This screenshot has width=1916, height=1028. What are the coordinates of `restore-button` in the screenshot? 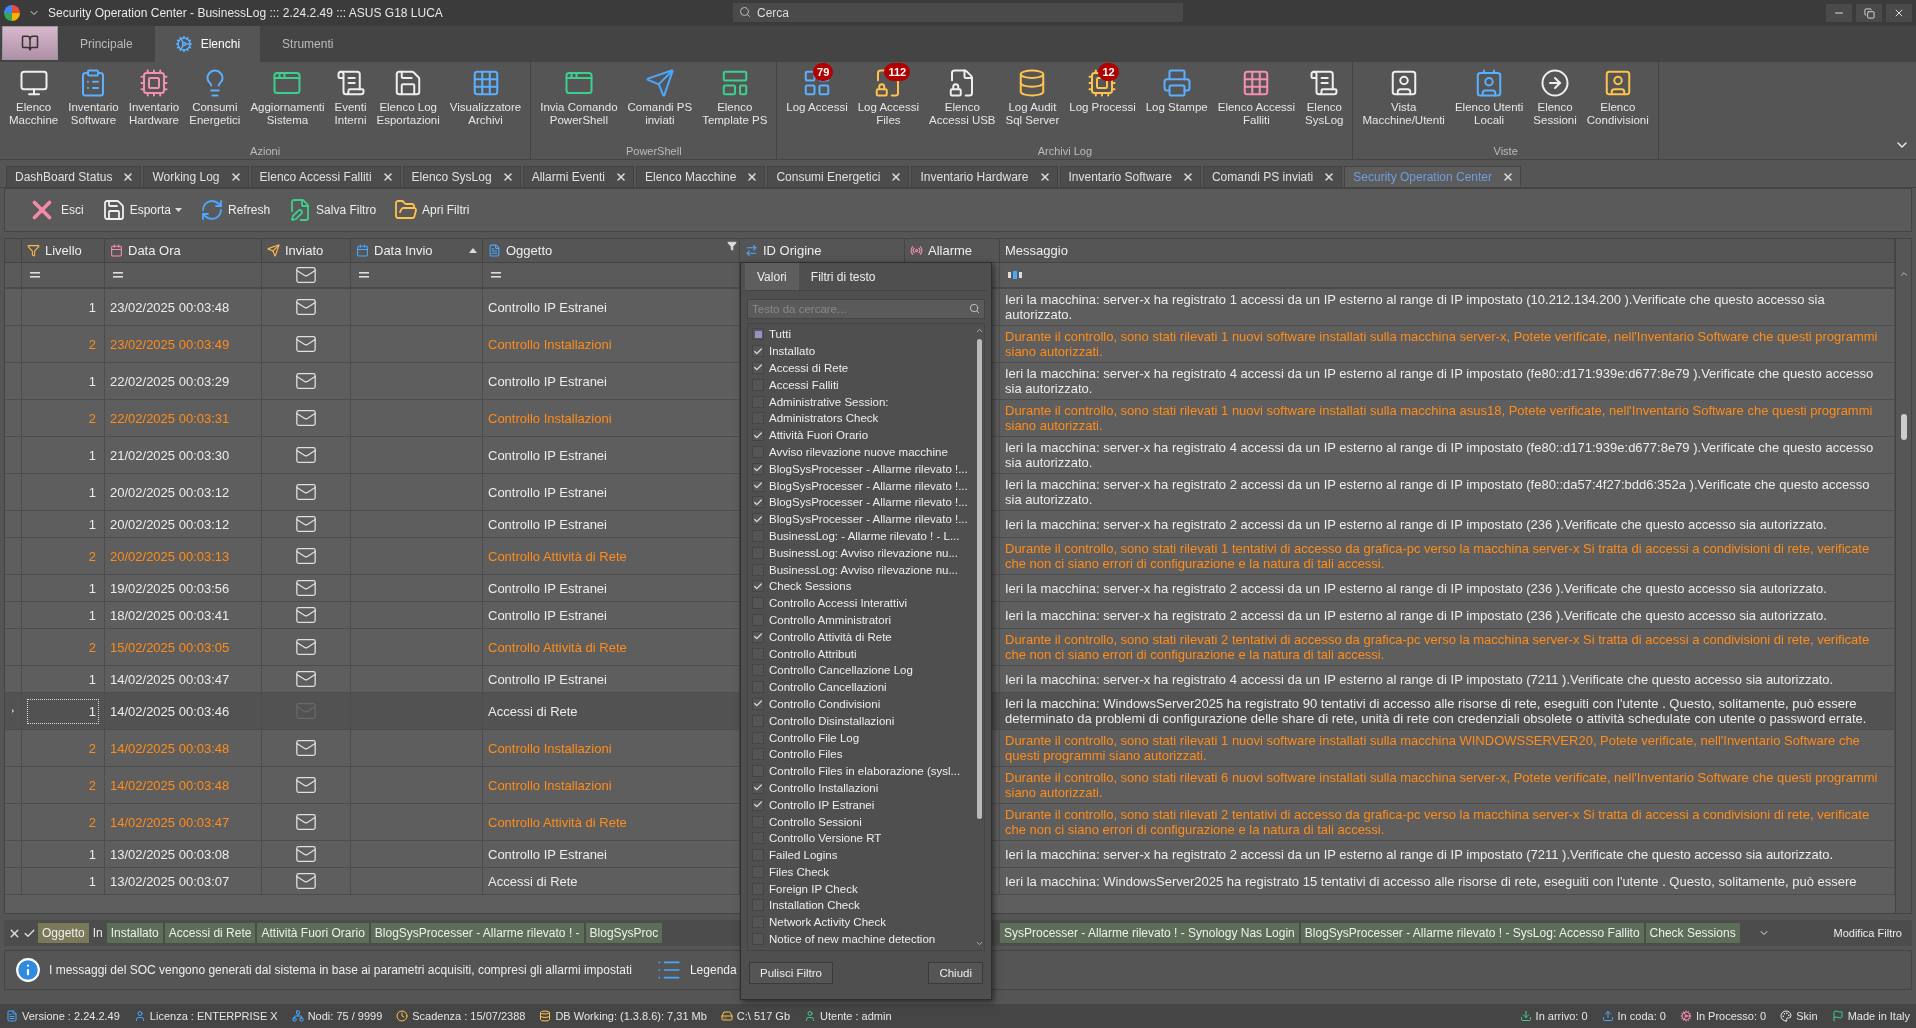 It's located at (1869, 13).